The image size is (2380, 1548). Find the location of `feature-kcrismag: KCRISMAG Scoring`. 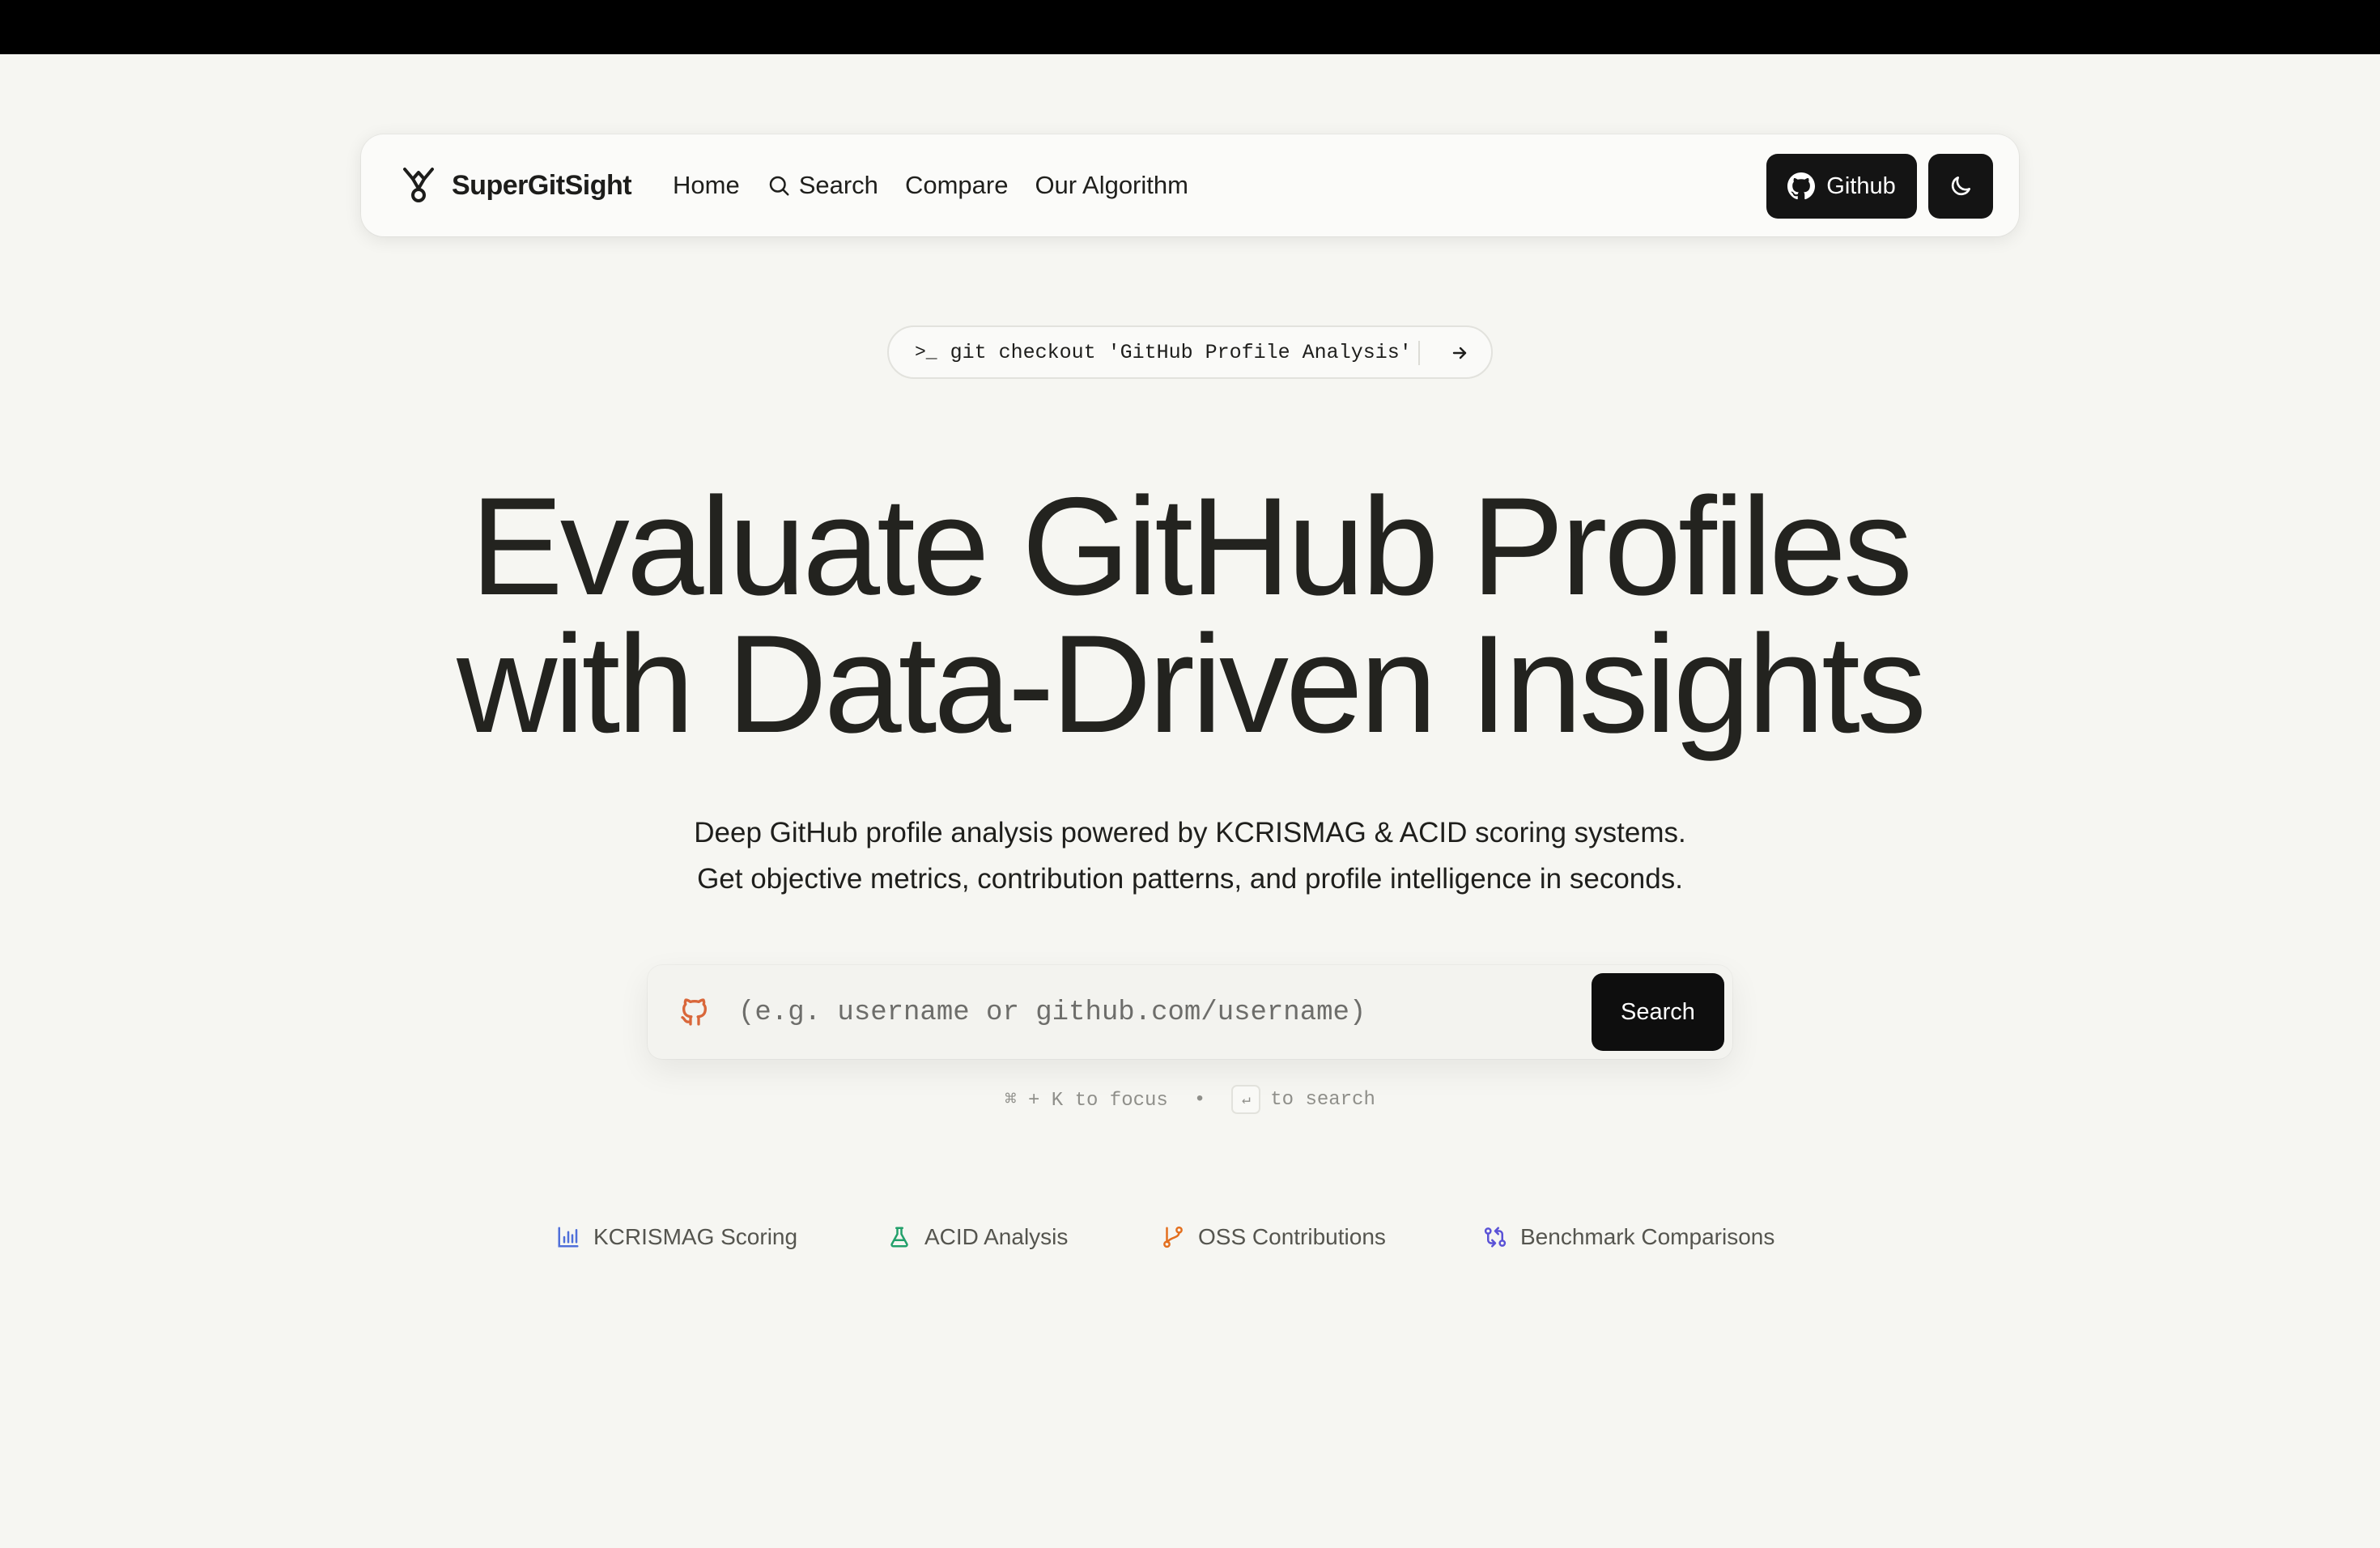

feature-kcrismag: KCRISMAG Scoring is located at coordinates (677, 1237).